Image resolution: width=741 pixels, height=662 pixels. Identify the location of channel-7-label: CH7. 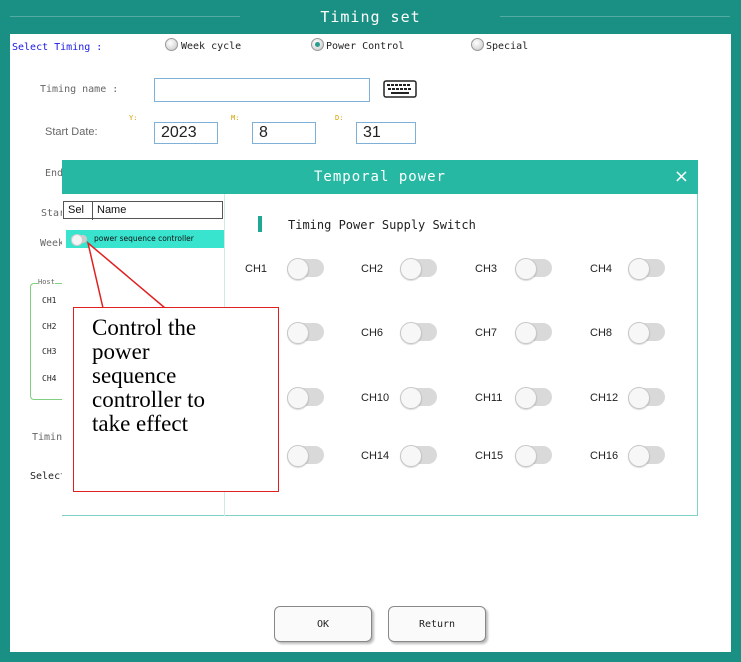
(486, 333).